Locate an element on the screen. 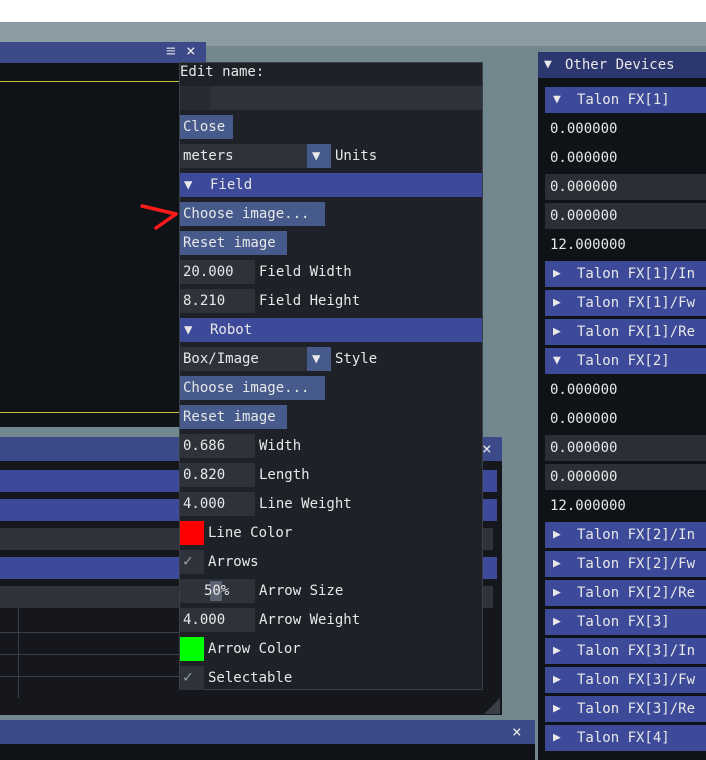 Image resolution: width=706 pixels, height=760 pixels. field-reset-image-button: Reset image is located at coordinates (233, 243).